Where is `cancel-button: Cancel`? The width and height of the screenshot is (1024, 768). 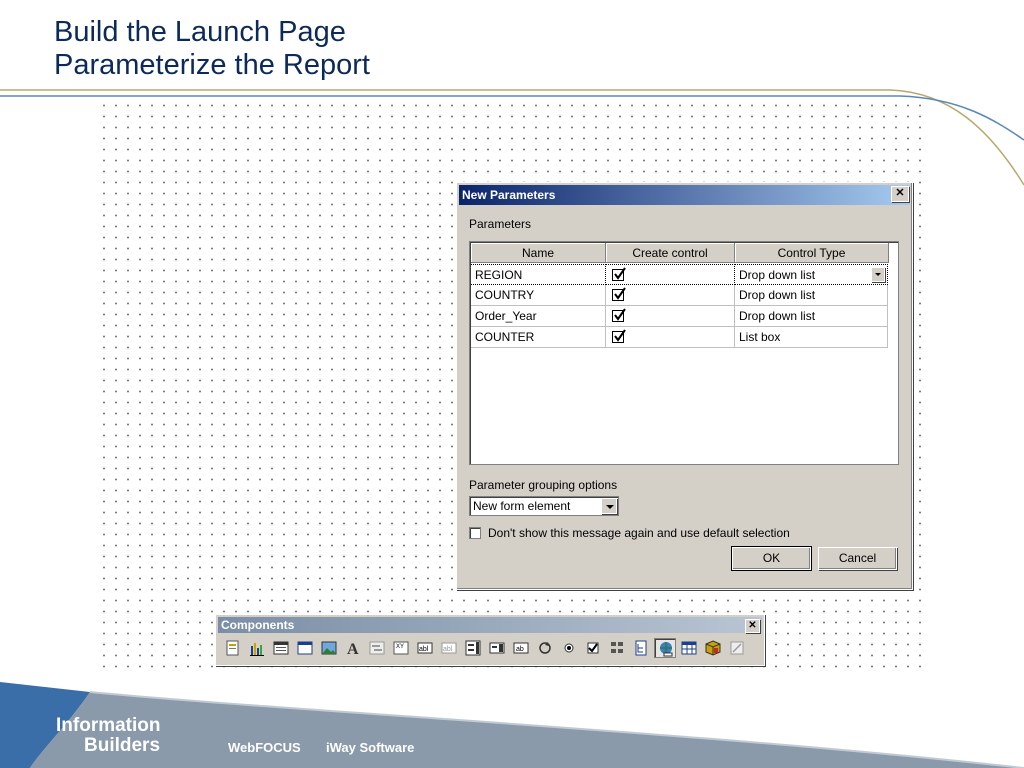
cancel-button: Cancel is located at coordinates (857, 558).